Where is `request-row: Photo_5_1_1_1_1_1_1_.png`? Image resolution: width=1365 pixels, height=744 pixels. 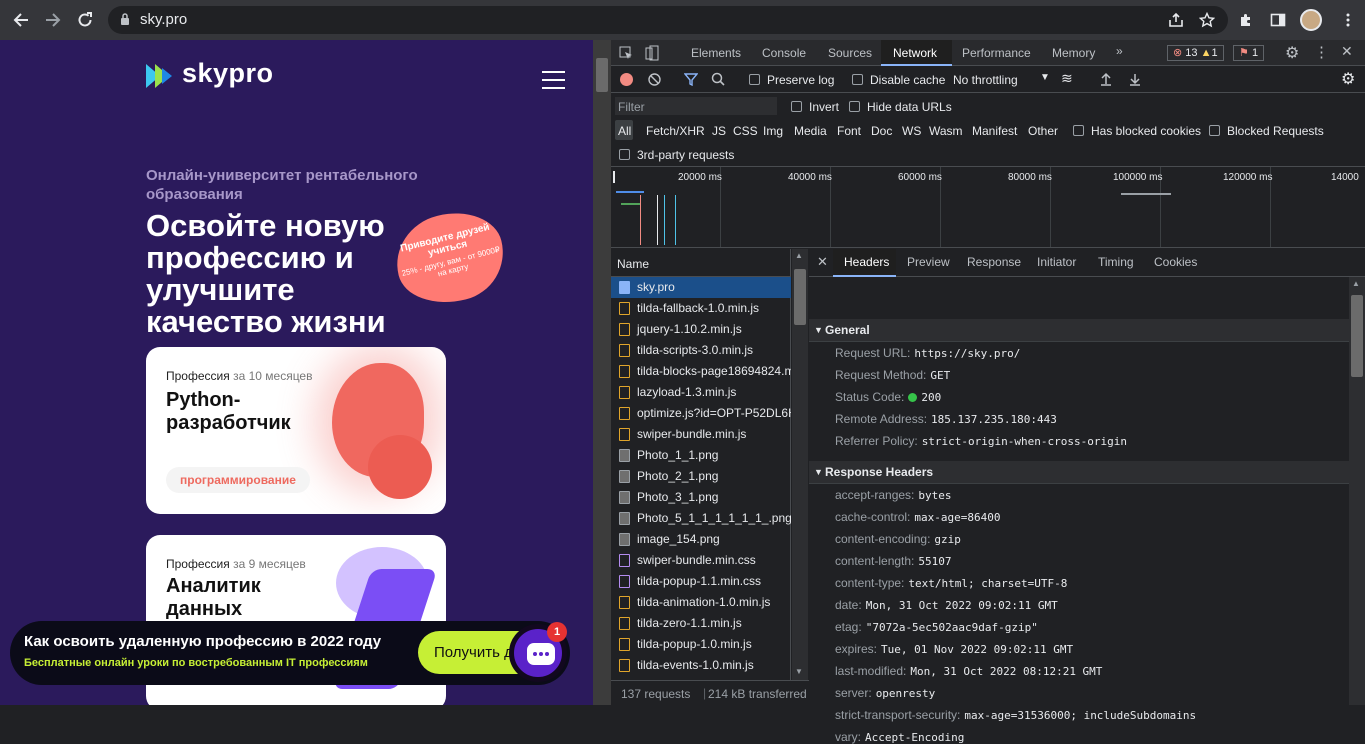 request-row: Photo_5_1_1_1_1_1_1_.png is located at coordinates (701, 518).